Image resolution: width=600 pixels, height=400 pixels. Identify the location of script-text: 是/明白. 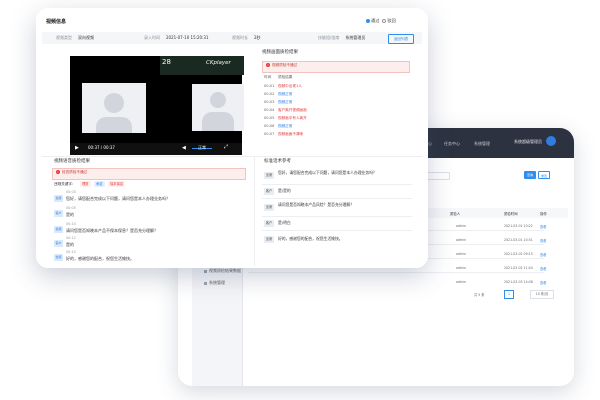
(284, 222).